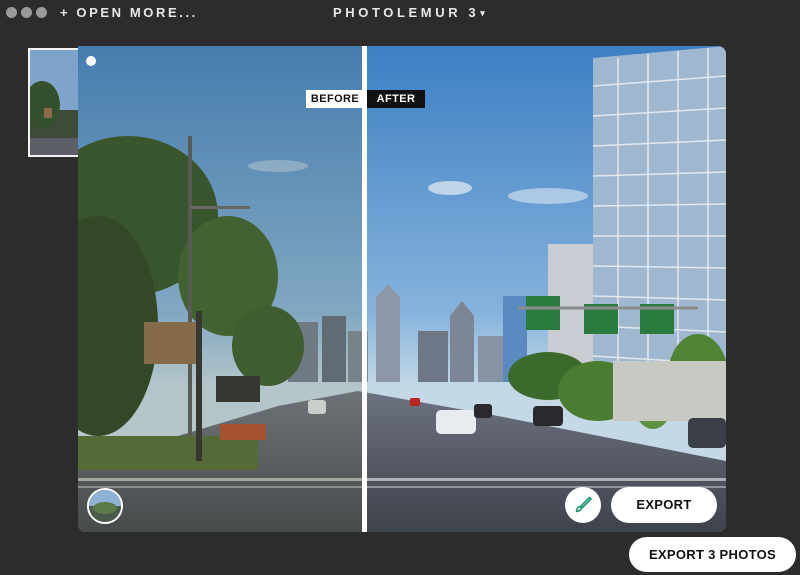  I want to click on app-title-menu: PHOTOLEMUR 3▾, so click(409, 12).